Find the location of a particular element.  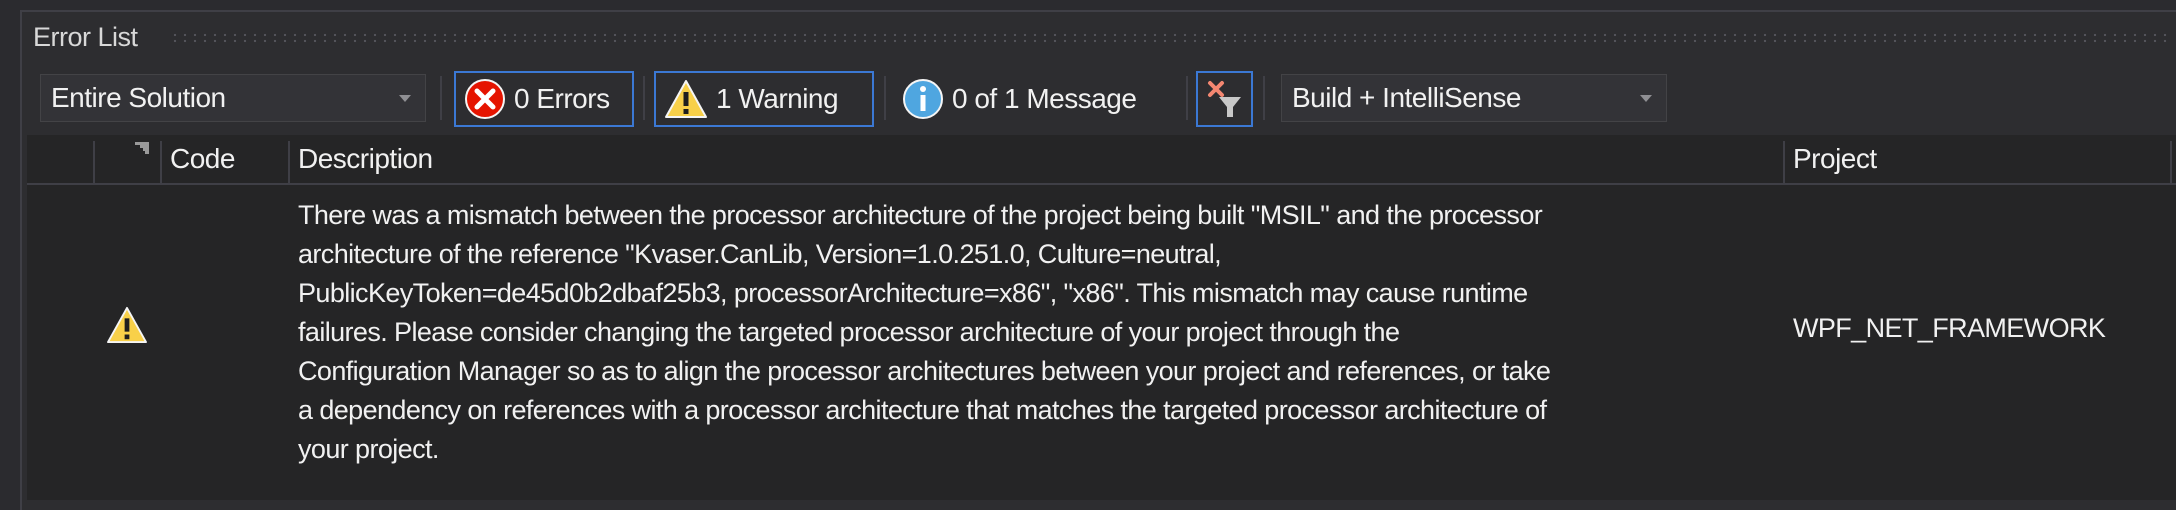

sort-indicator-icon is located at coordinates (142, 151).